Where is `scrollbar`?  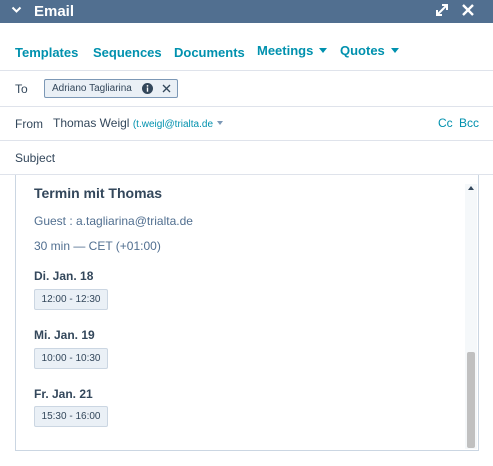 scrollbar is located at coordinates (471, 316).